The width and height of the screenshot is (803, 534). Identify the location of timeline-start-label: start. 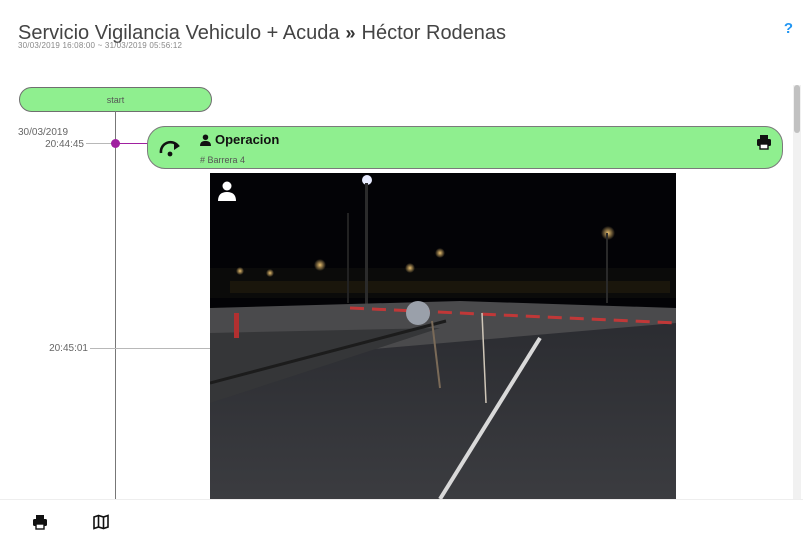
(115, 99).